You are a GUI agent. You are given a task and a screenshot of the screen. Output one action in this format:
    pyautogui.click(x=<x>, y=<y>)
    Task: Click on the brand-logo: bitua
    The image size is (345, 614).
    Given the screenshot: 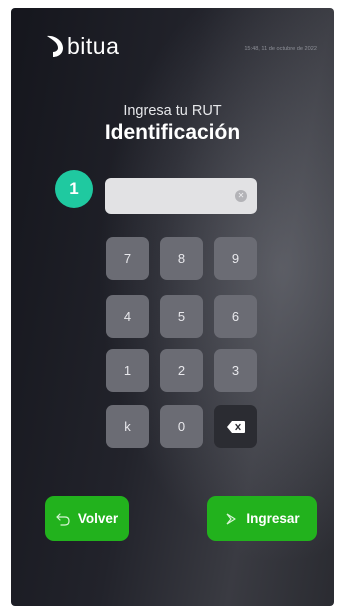 What is the action you would take?
    pyautogui.click(x=82, y=46)
    